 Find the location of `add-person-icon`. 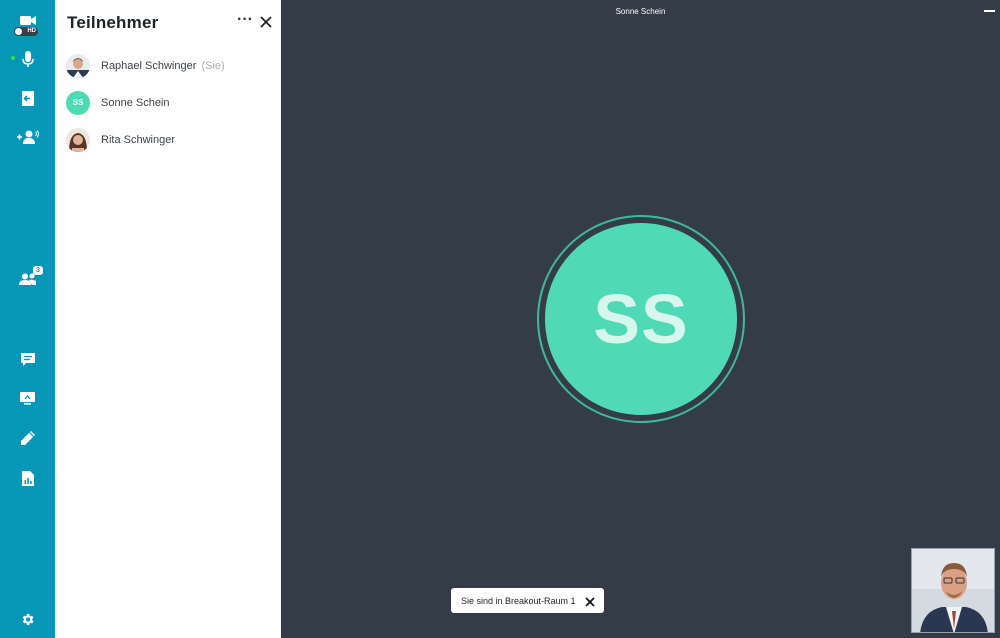

add-person-icon is located at coordinates (27, 137).